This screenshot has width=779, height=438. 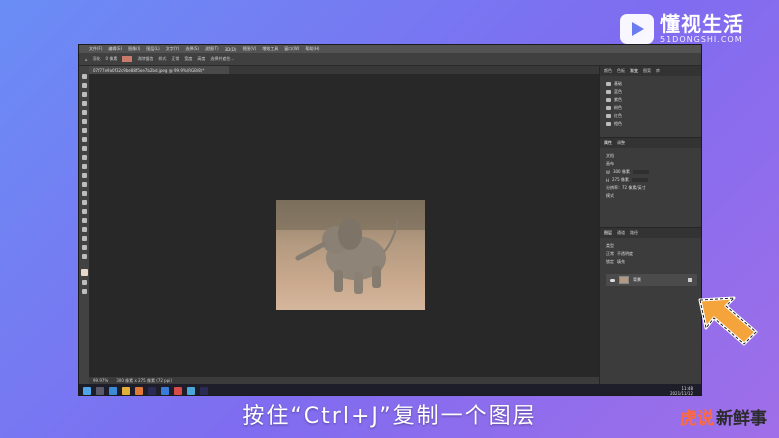 What do you see at coordinates (86, 59) in the screenshot?
I see `home-icon: ⌂` at bounding box center [86, 59].